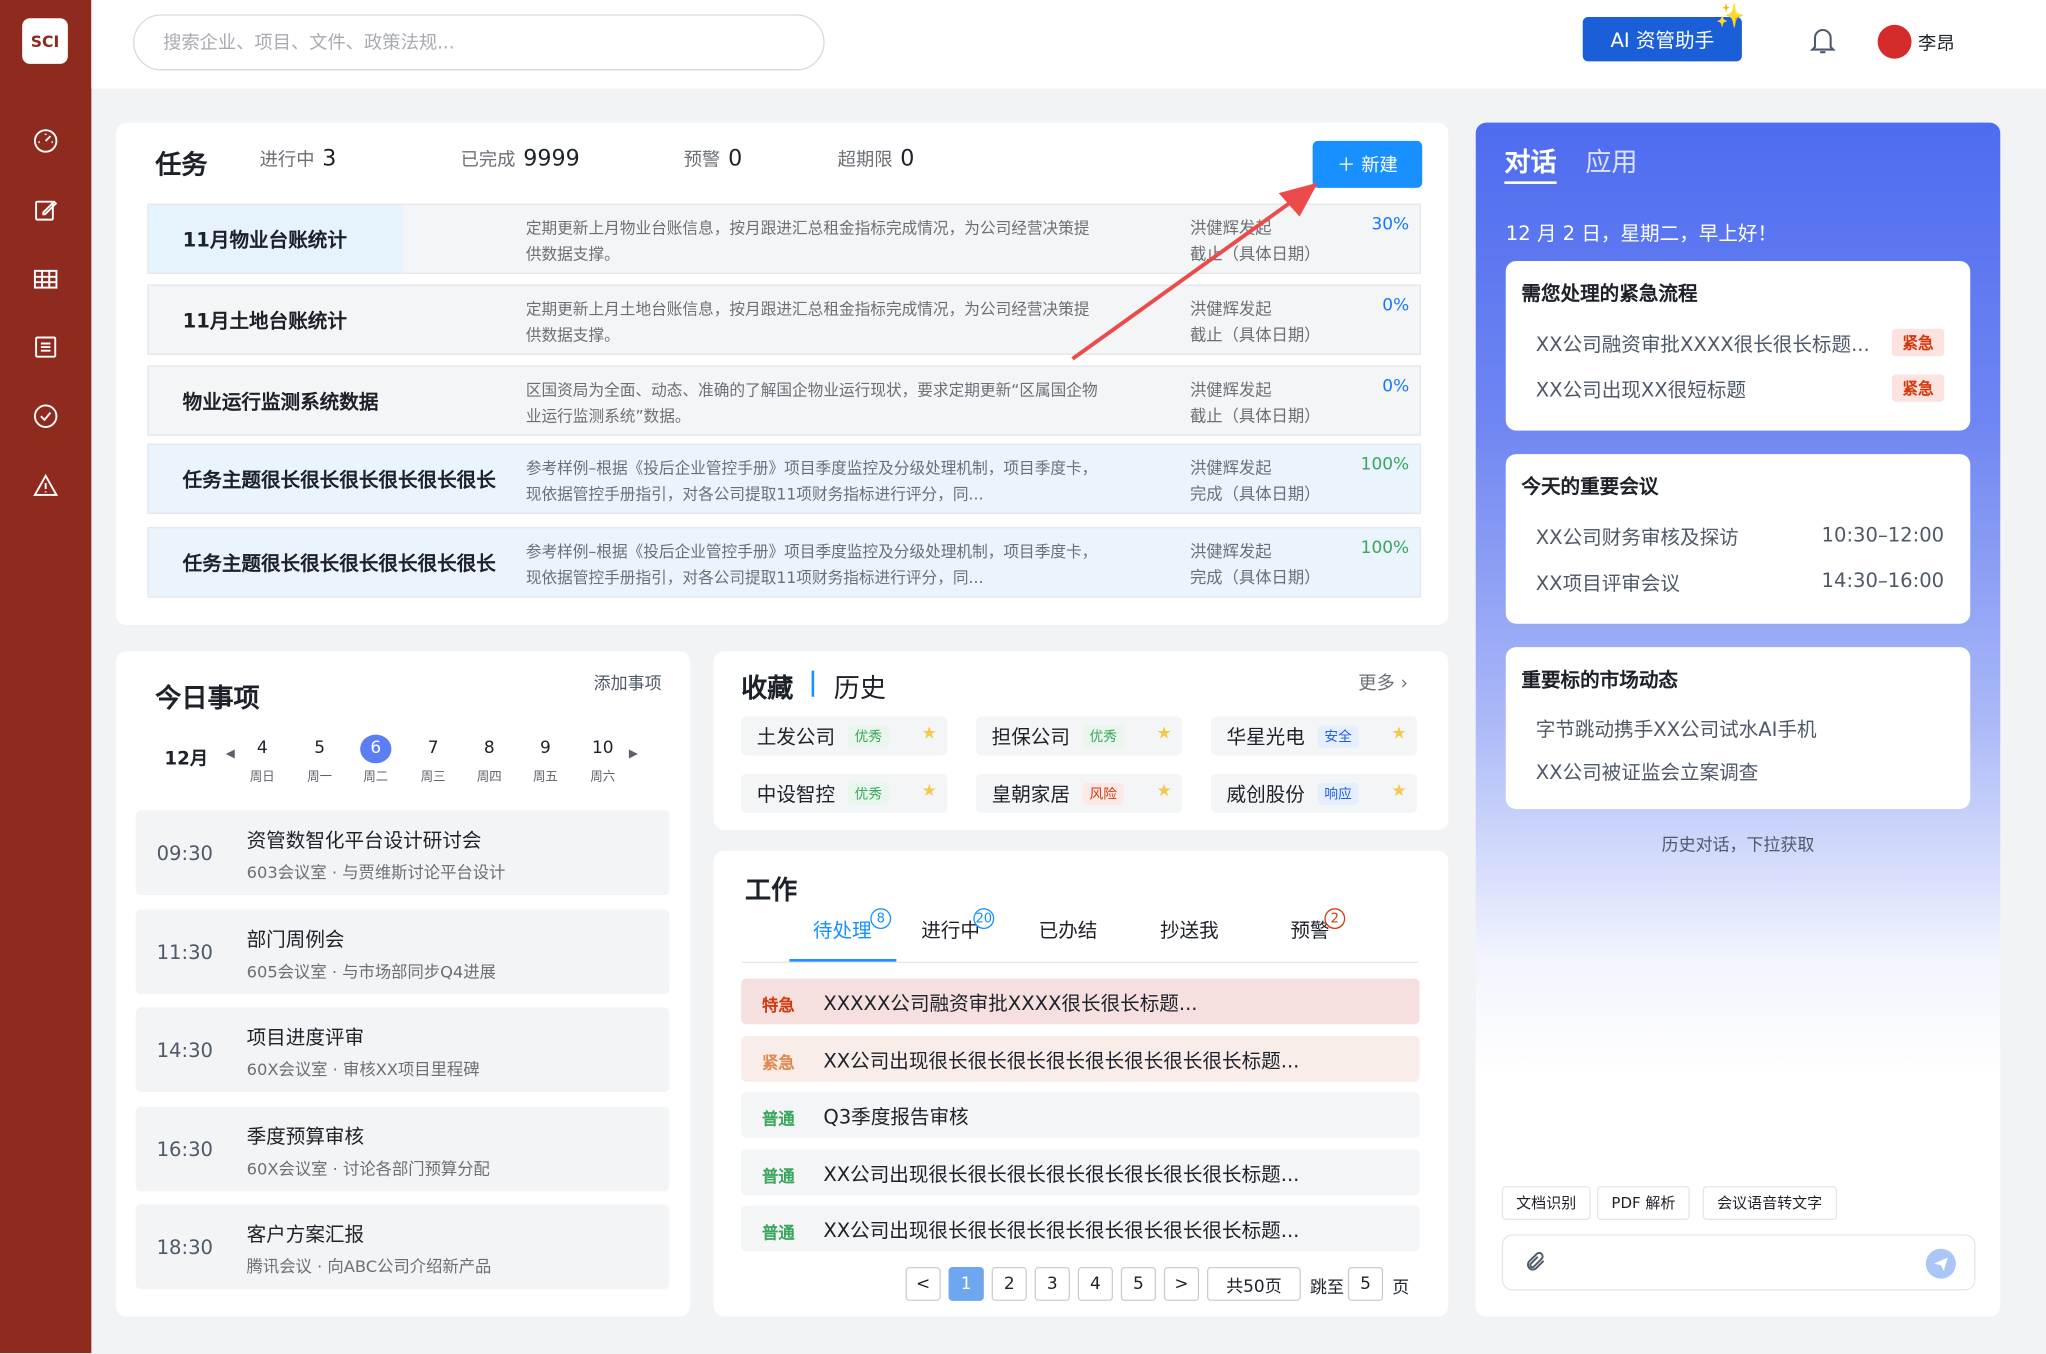 The image size is (2046, 1354). I want to click on next-page-button: >, so click(1181, 1283).